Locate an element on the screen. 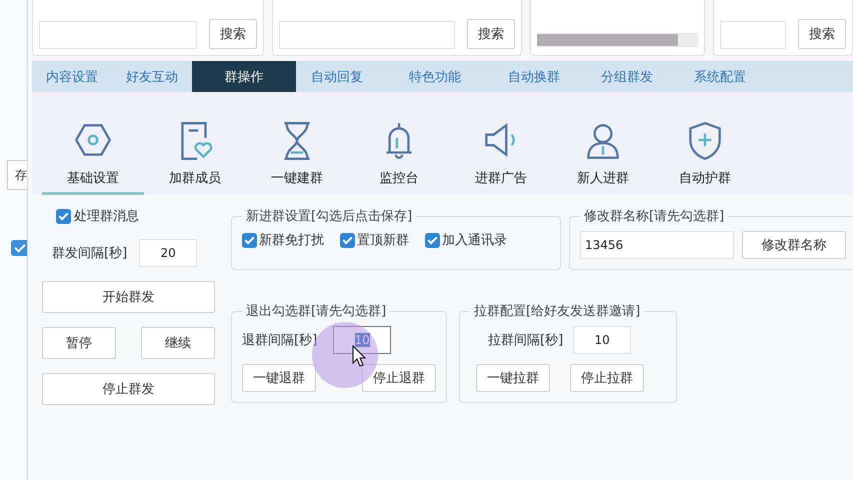  input-field: 20 is located at coordinates (168, 253).